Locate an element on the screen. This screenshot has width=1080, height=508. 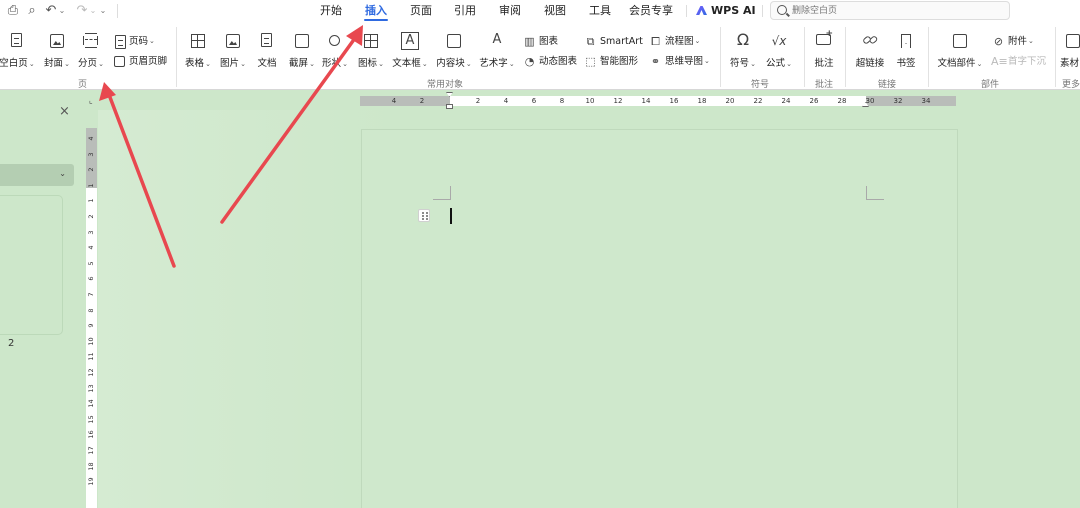
page-break-label: 分页 is located at coordinates (88, 63).